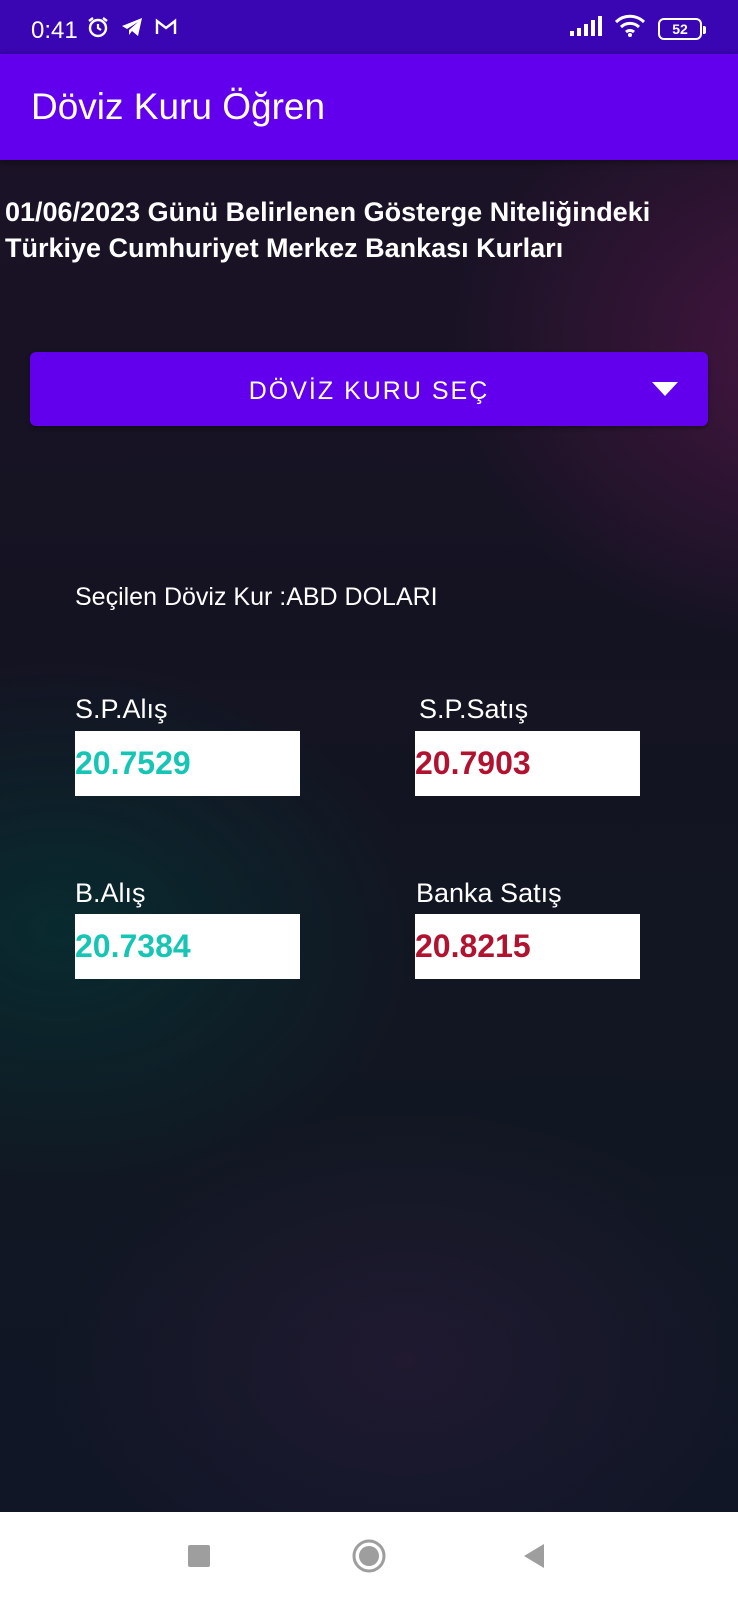 The height and width of the screenshot is (1600, 738). What do you see at coordinates (473, 946) in the screenshot?
I see `banka-satis-value: 20.8215` at bounding box center [473, 946].